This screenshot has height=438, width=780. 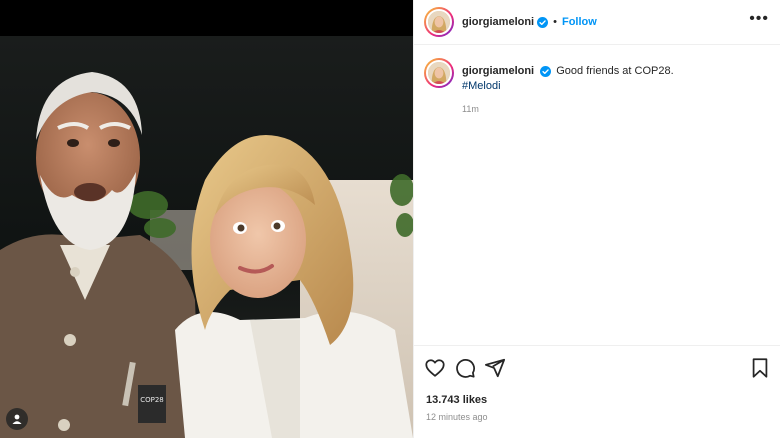 What do you see at coordinates (498, 71) in the screenshot?
I see `caption-username: giorgiameloni` at bounding box center [498, 71].